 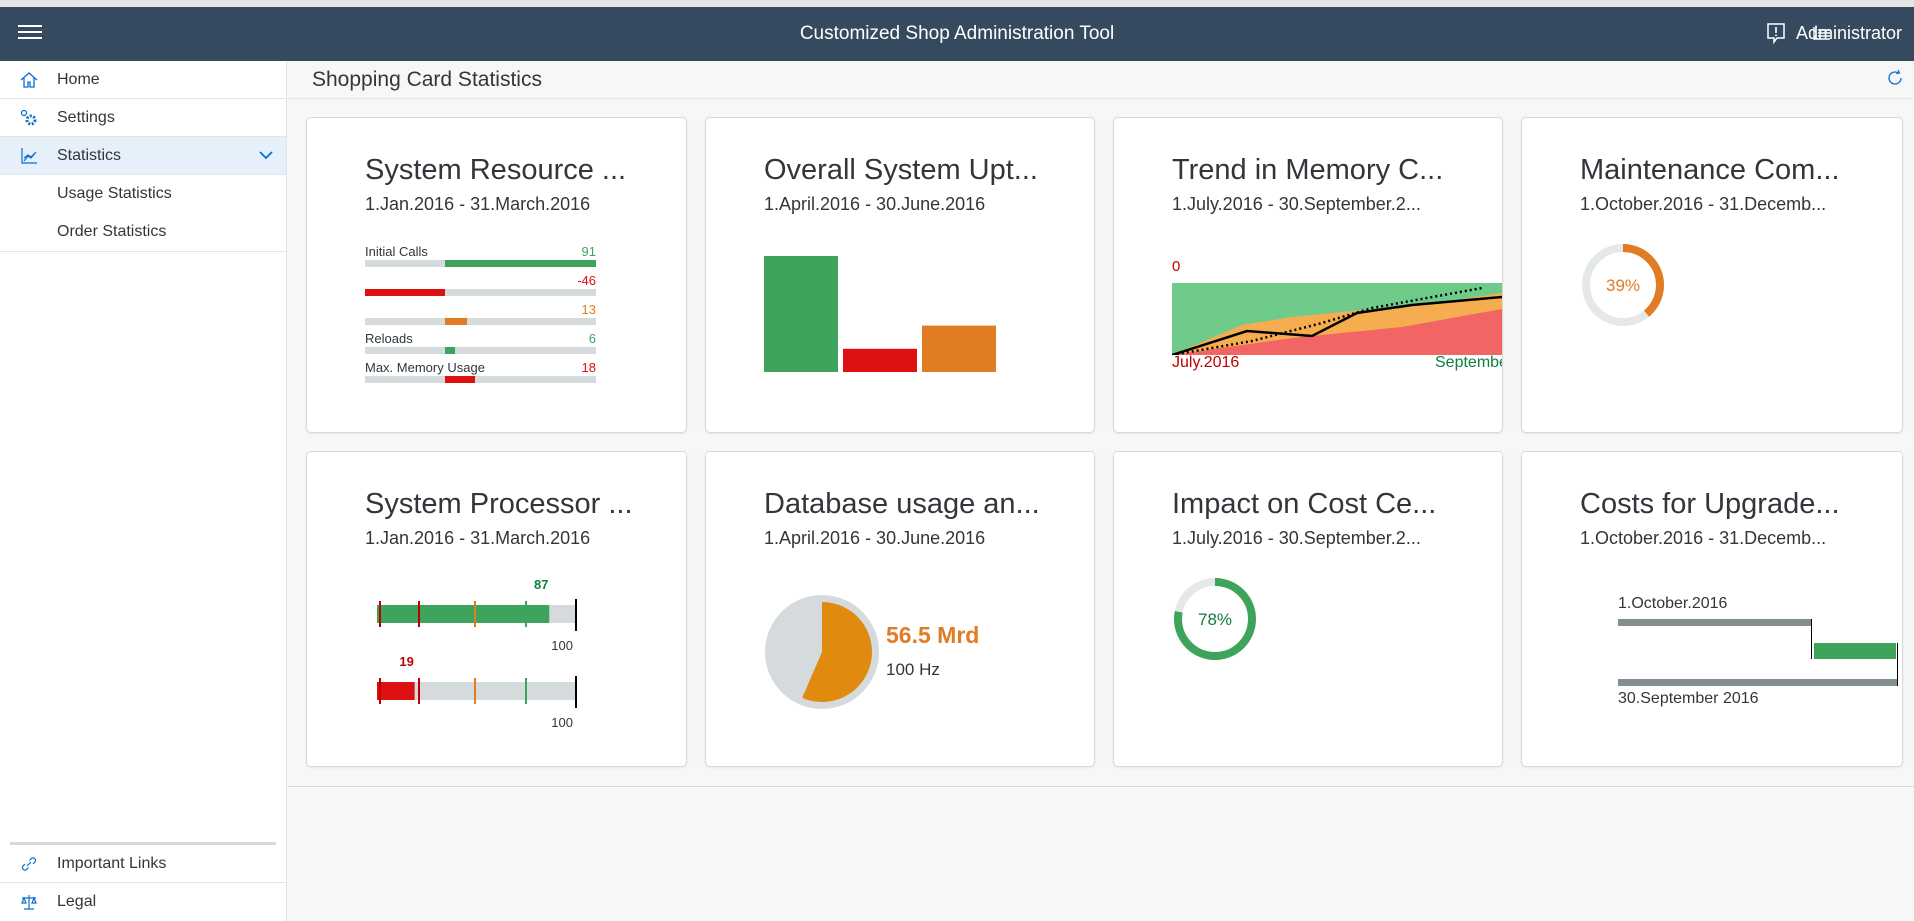 I want to click on area-chart, so click(x=1337, y=319).